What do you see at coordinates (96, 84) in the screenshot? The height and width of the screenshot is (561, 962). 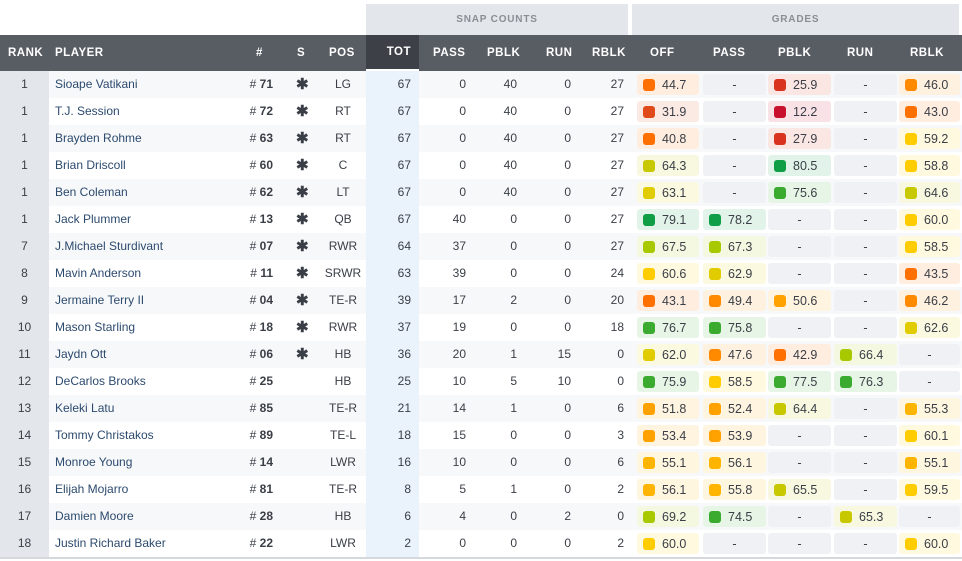 I see `player-name: Sioape Vatikani` at bounding box center [96, 84].